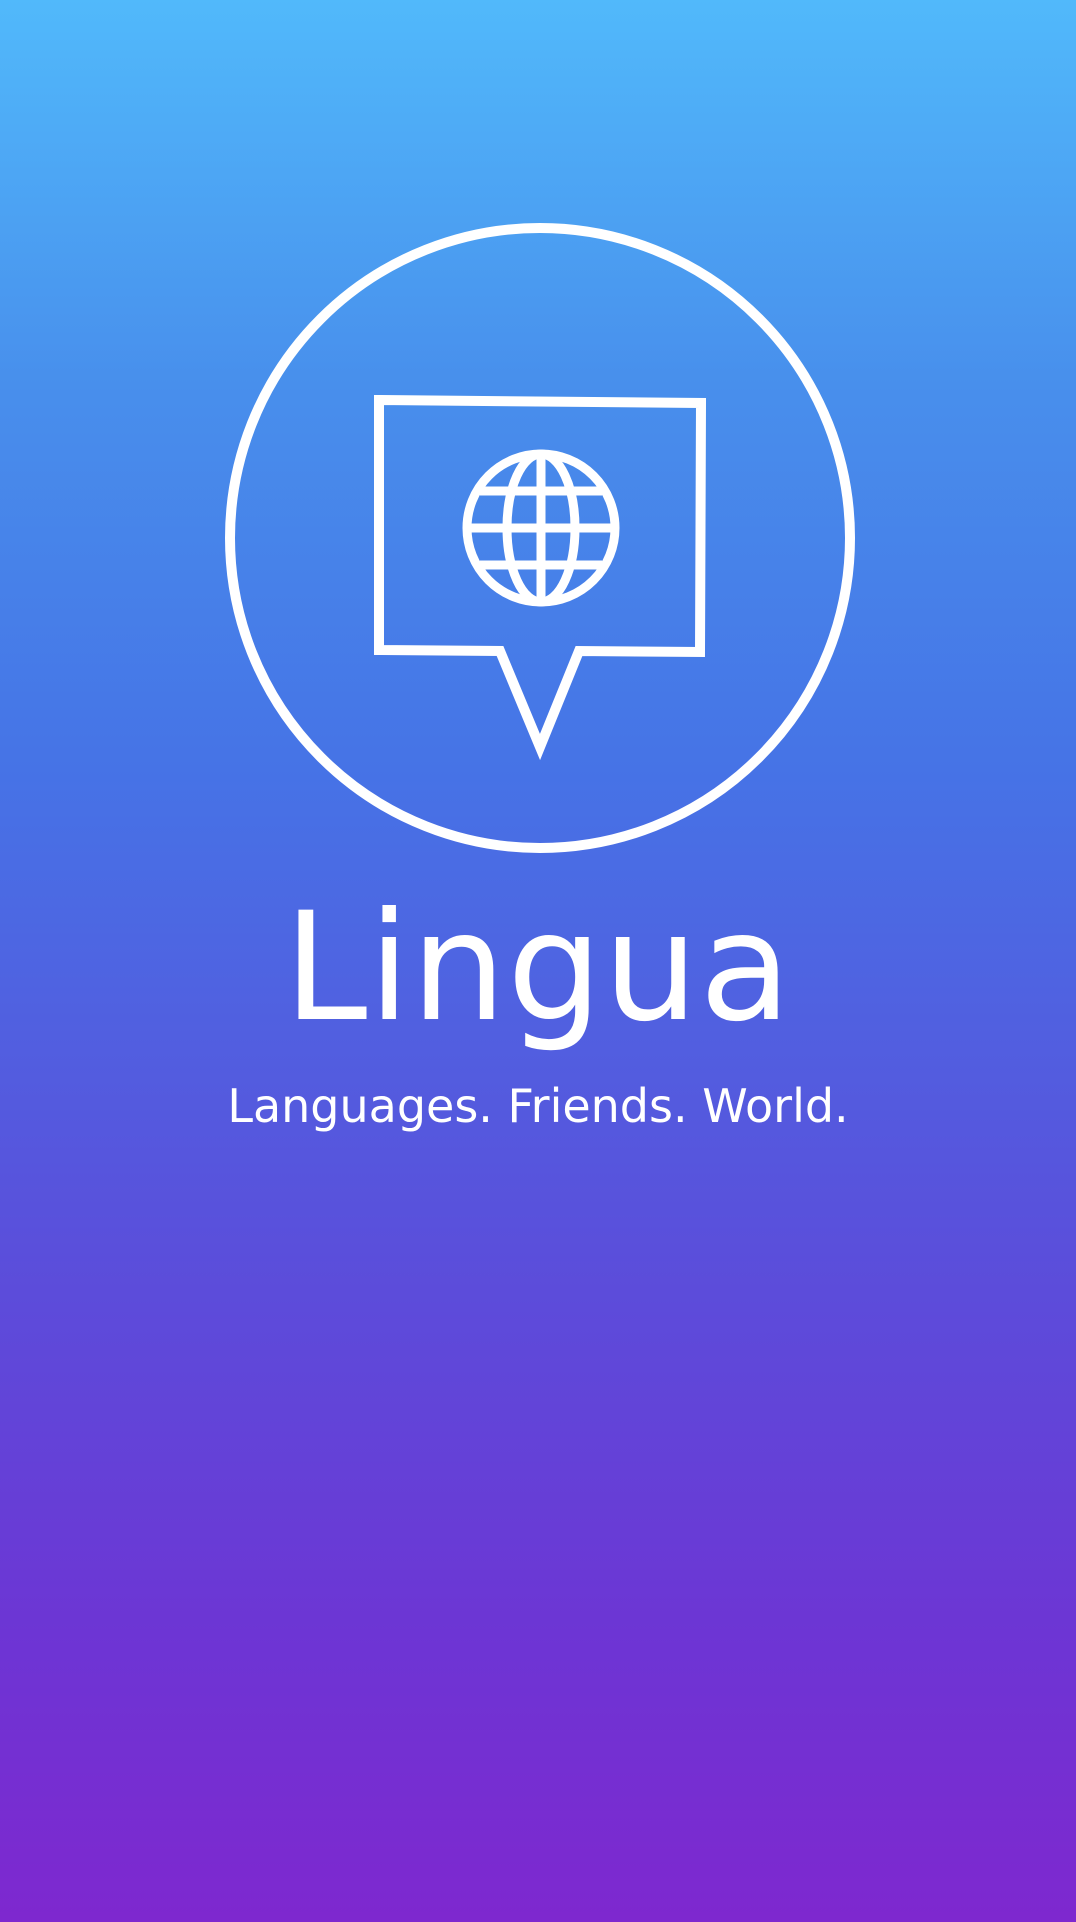  What do you see at coordinates (538, 968) in the screenshot?
I see `app-title: Lingua` at bounding box center [538, 968].